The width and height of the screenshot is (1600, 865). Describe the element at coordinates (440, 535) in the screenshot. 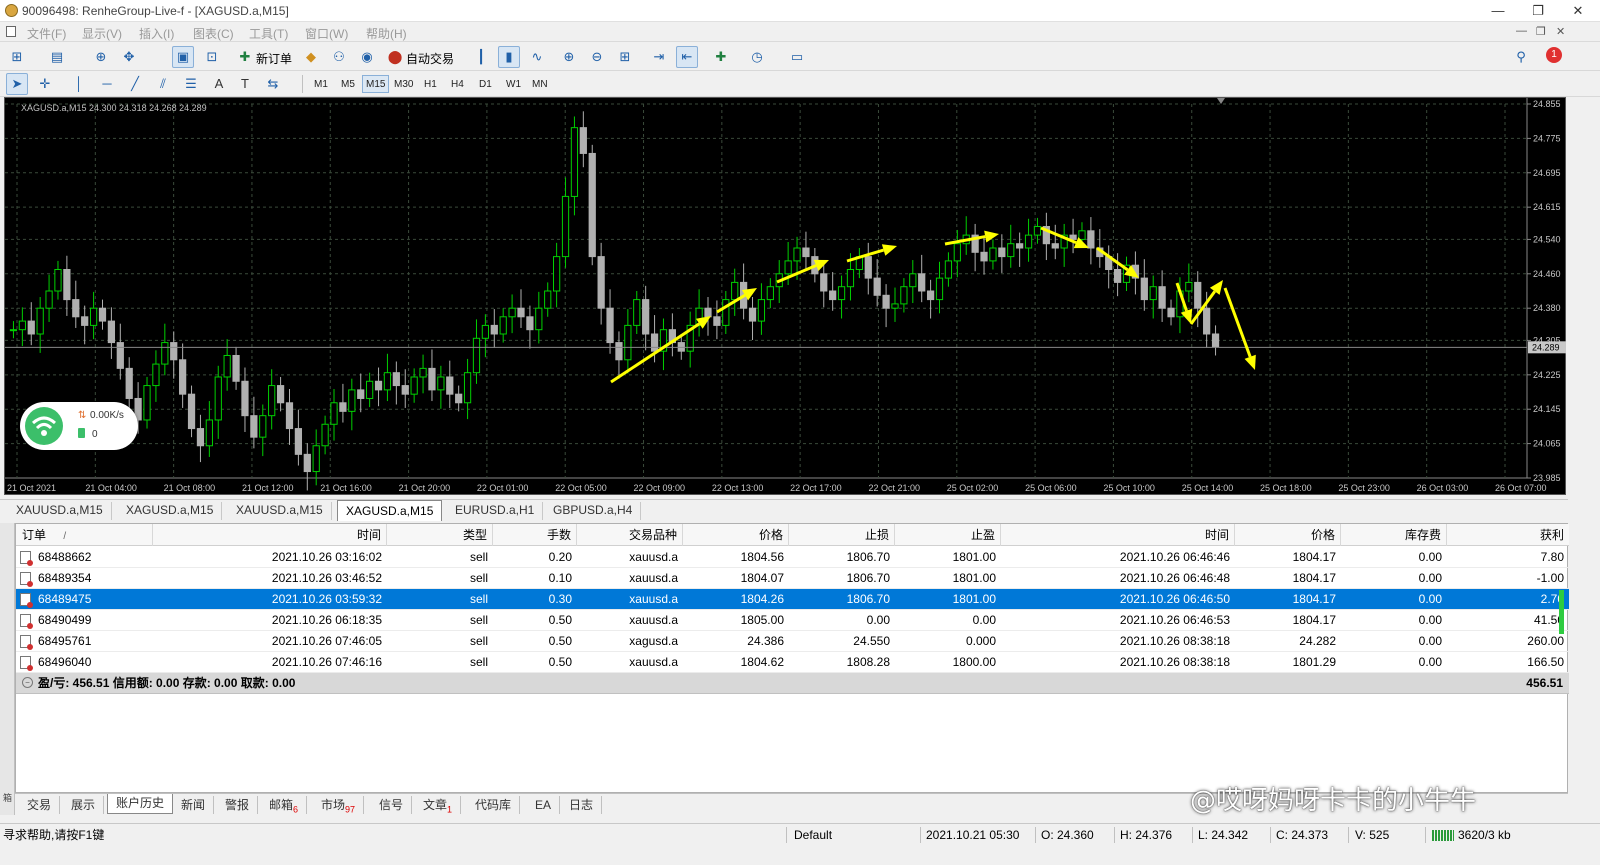

I see `col-type: 类型` at that location.